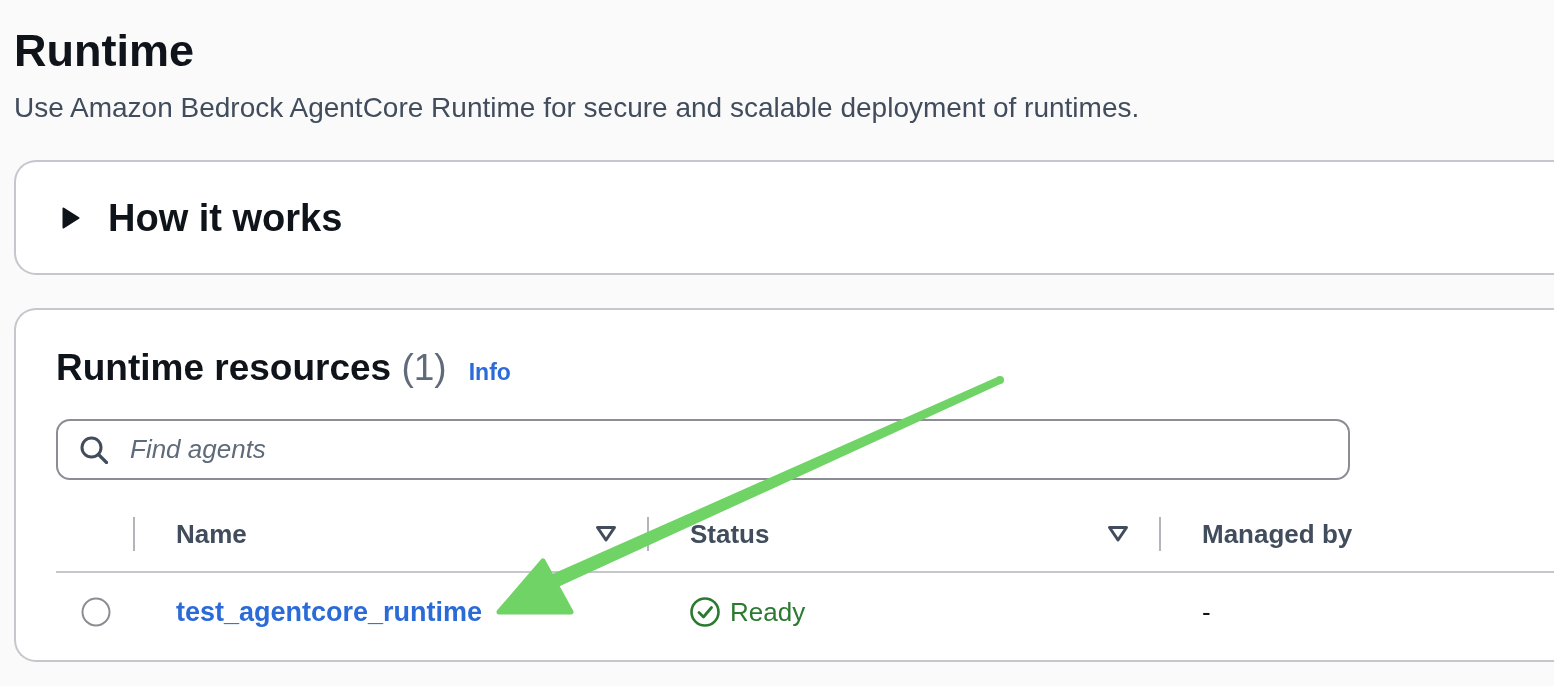 This screenshot has width=1554, height=686. Describe the element at coordinates (96, 612) in the screenshot. I see `radio-button` at that location.